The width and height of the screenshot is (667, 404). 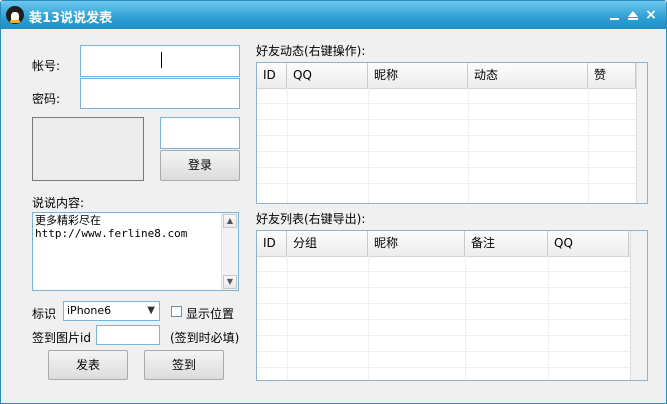 What do you see at coordinates (327, 243) in the screenshot?
I see `column-header-group: 分组` at bounding box center [327, 243].